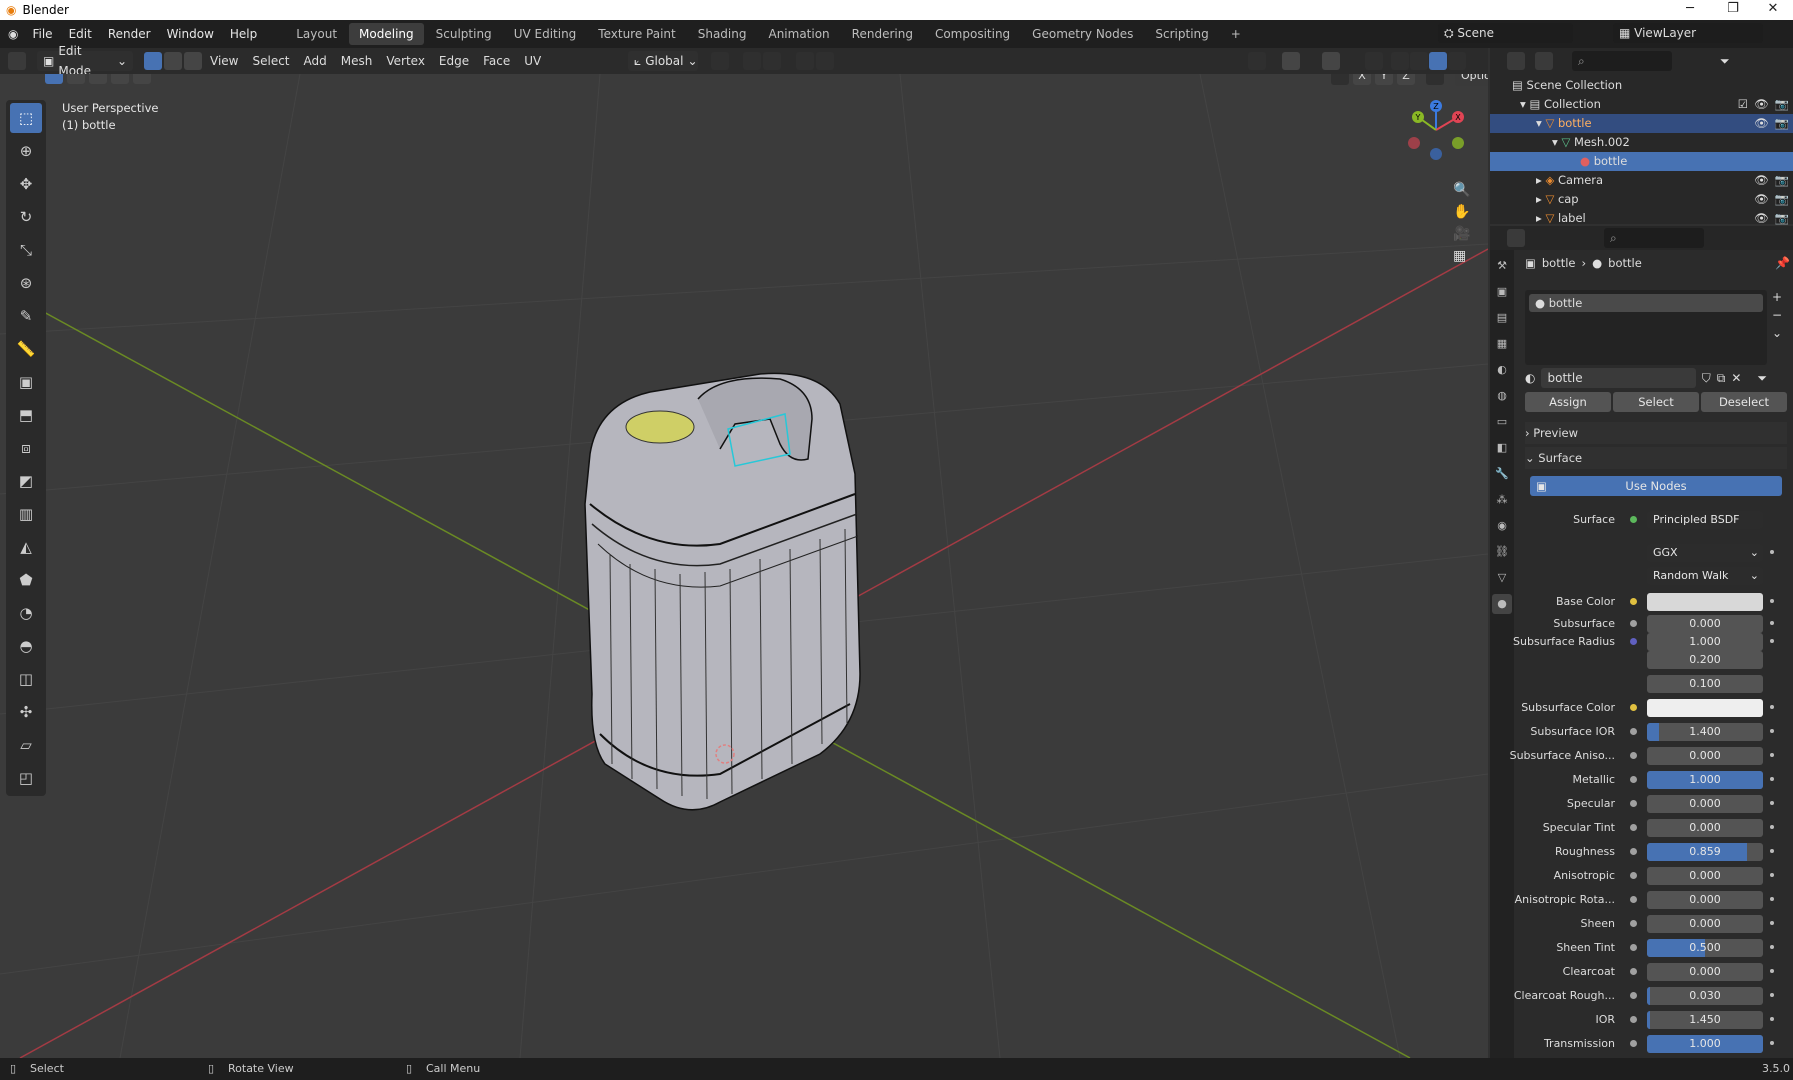  Describe the element at coordinates (1384, 79) in the screenshot. I see `axis-y-toggle: Y` at that location.